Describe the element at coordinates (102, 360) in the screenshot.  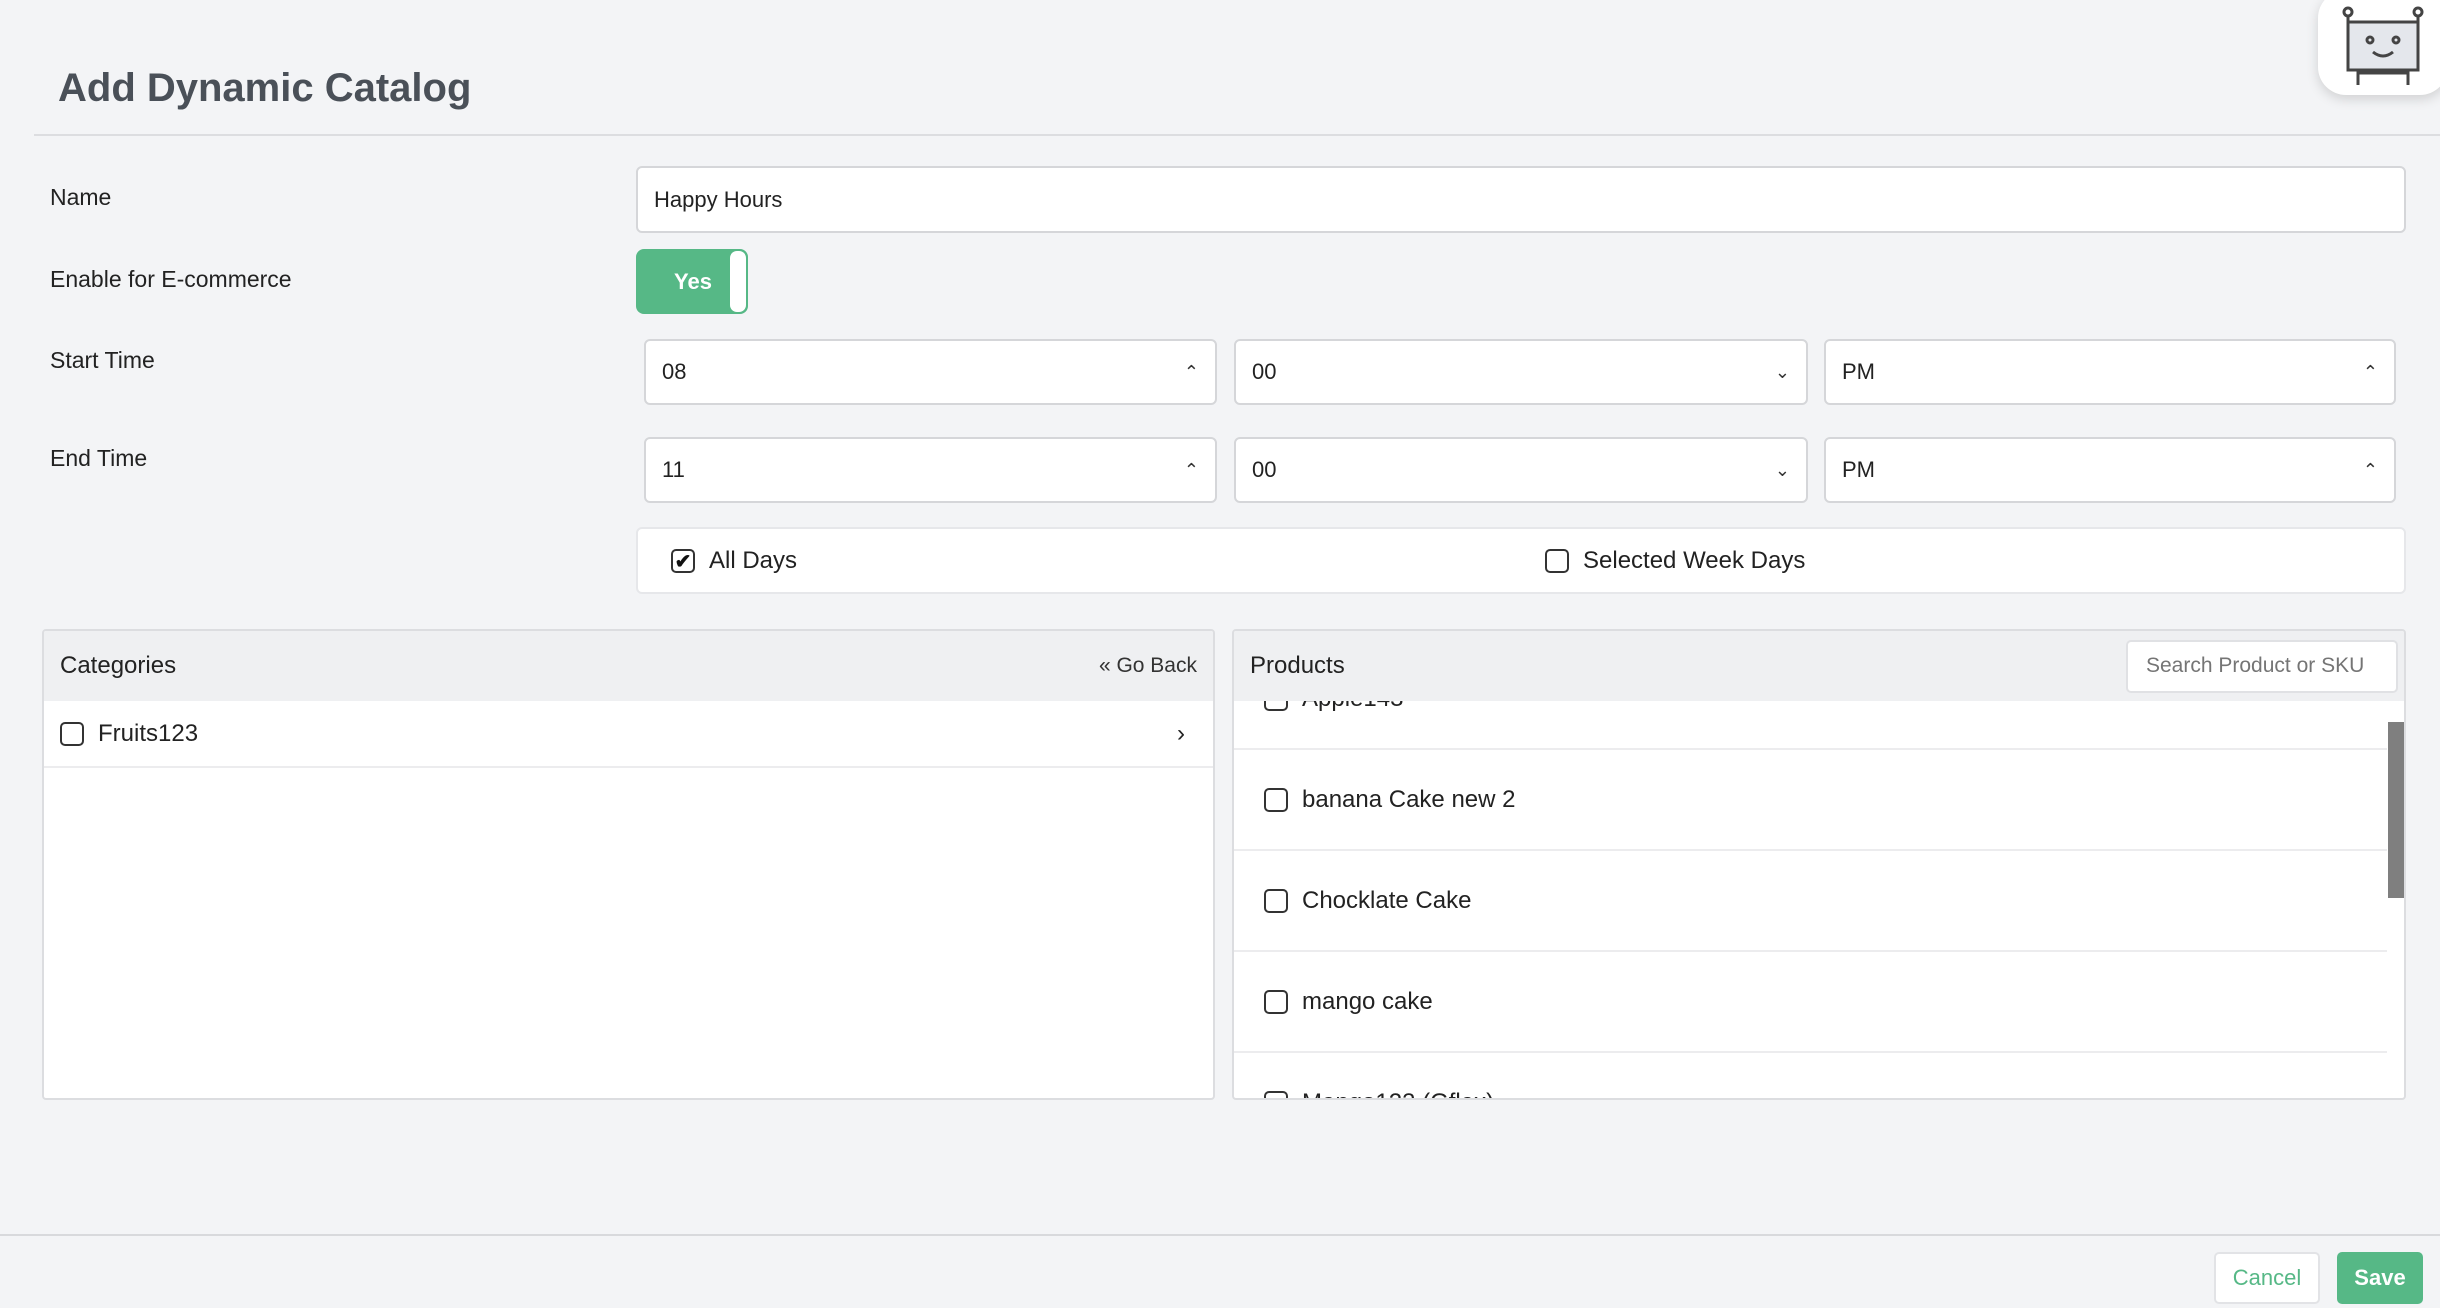
I see `start-time-label: Start Time` at that location.